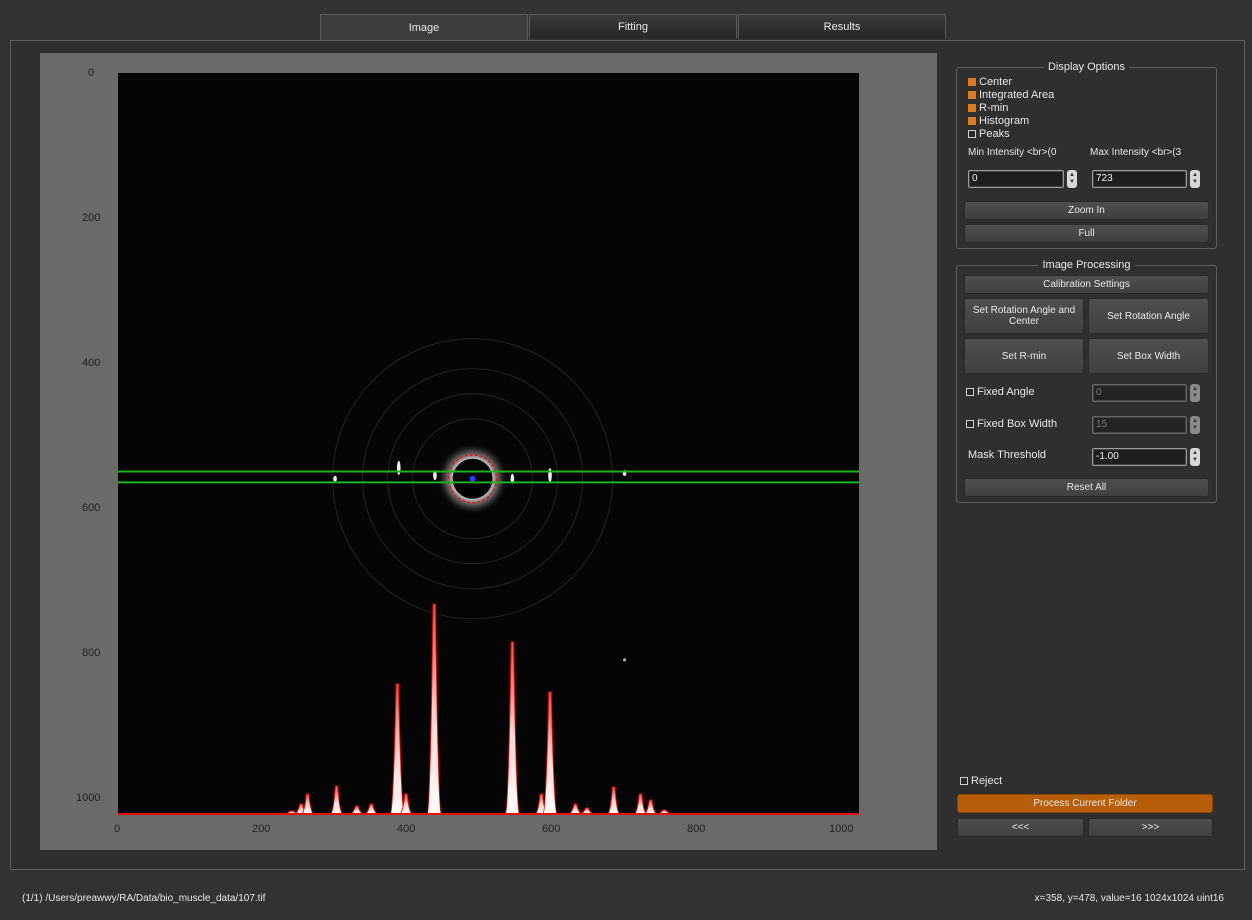  Describe the element at coordinates (1020, 827) in the screenshot. I see `previous-image-button: <<<` at that location.